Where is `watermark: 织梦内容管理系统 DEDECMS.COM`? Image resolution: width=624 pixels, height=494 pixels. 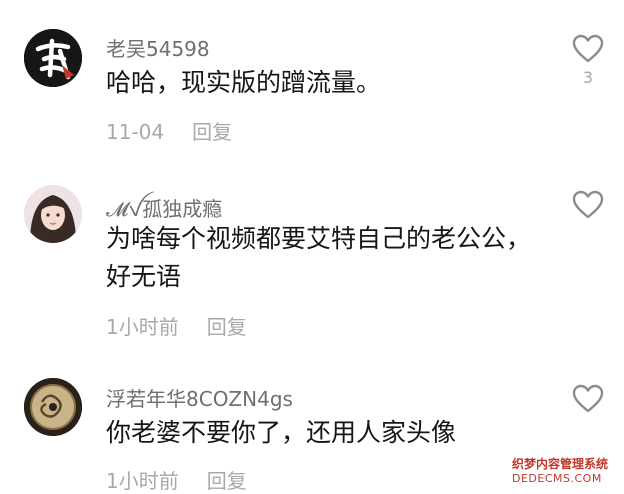
watermark: 织梦内容管理系统 DEDECMS.COM is located at coordinates (565, 470).